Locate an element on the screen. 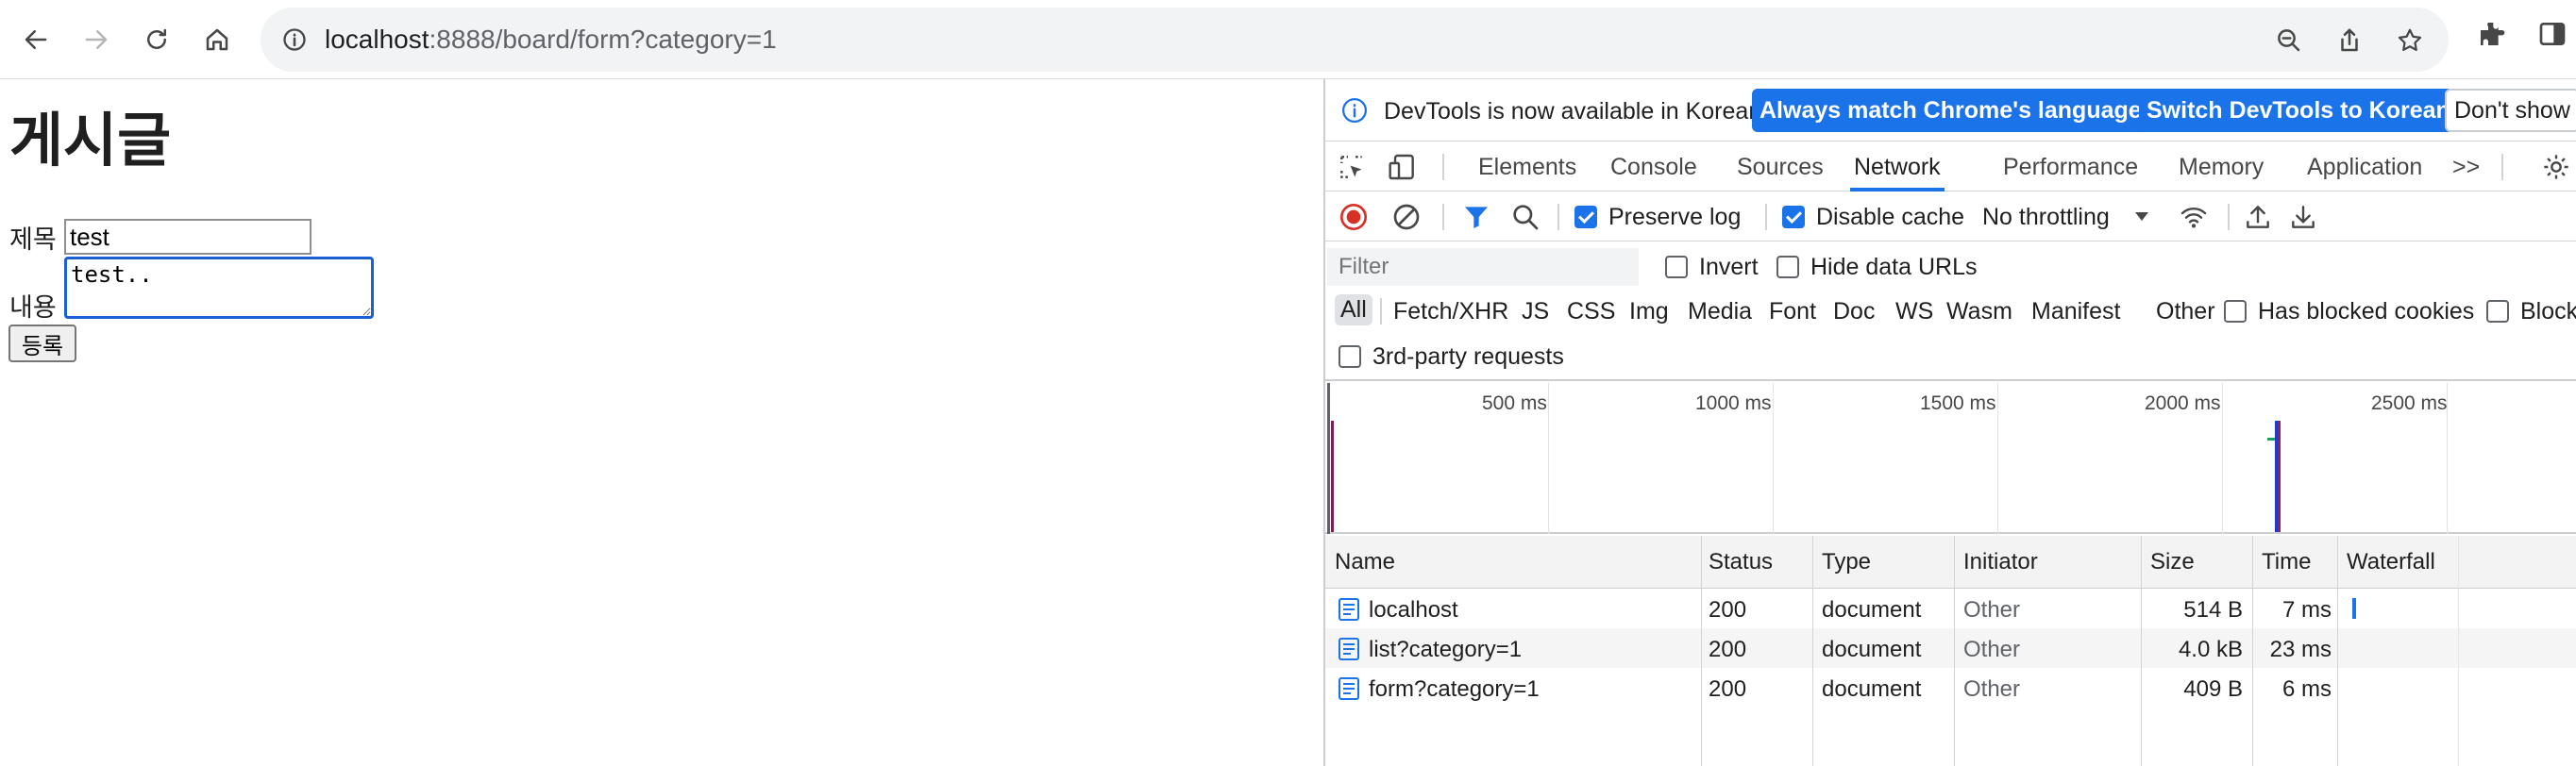 The width and height of the screenshot is (2576, 766). reload-button is located at coordinates (157, 39).